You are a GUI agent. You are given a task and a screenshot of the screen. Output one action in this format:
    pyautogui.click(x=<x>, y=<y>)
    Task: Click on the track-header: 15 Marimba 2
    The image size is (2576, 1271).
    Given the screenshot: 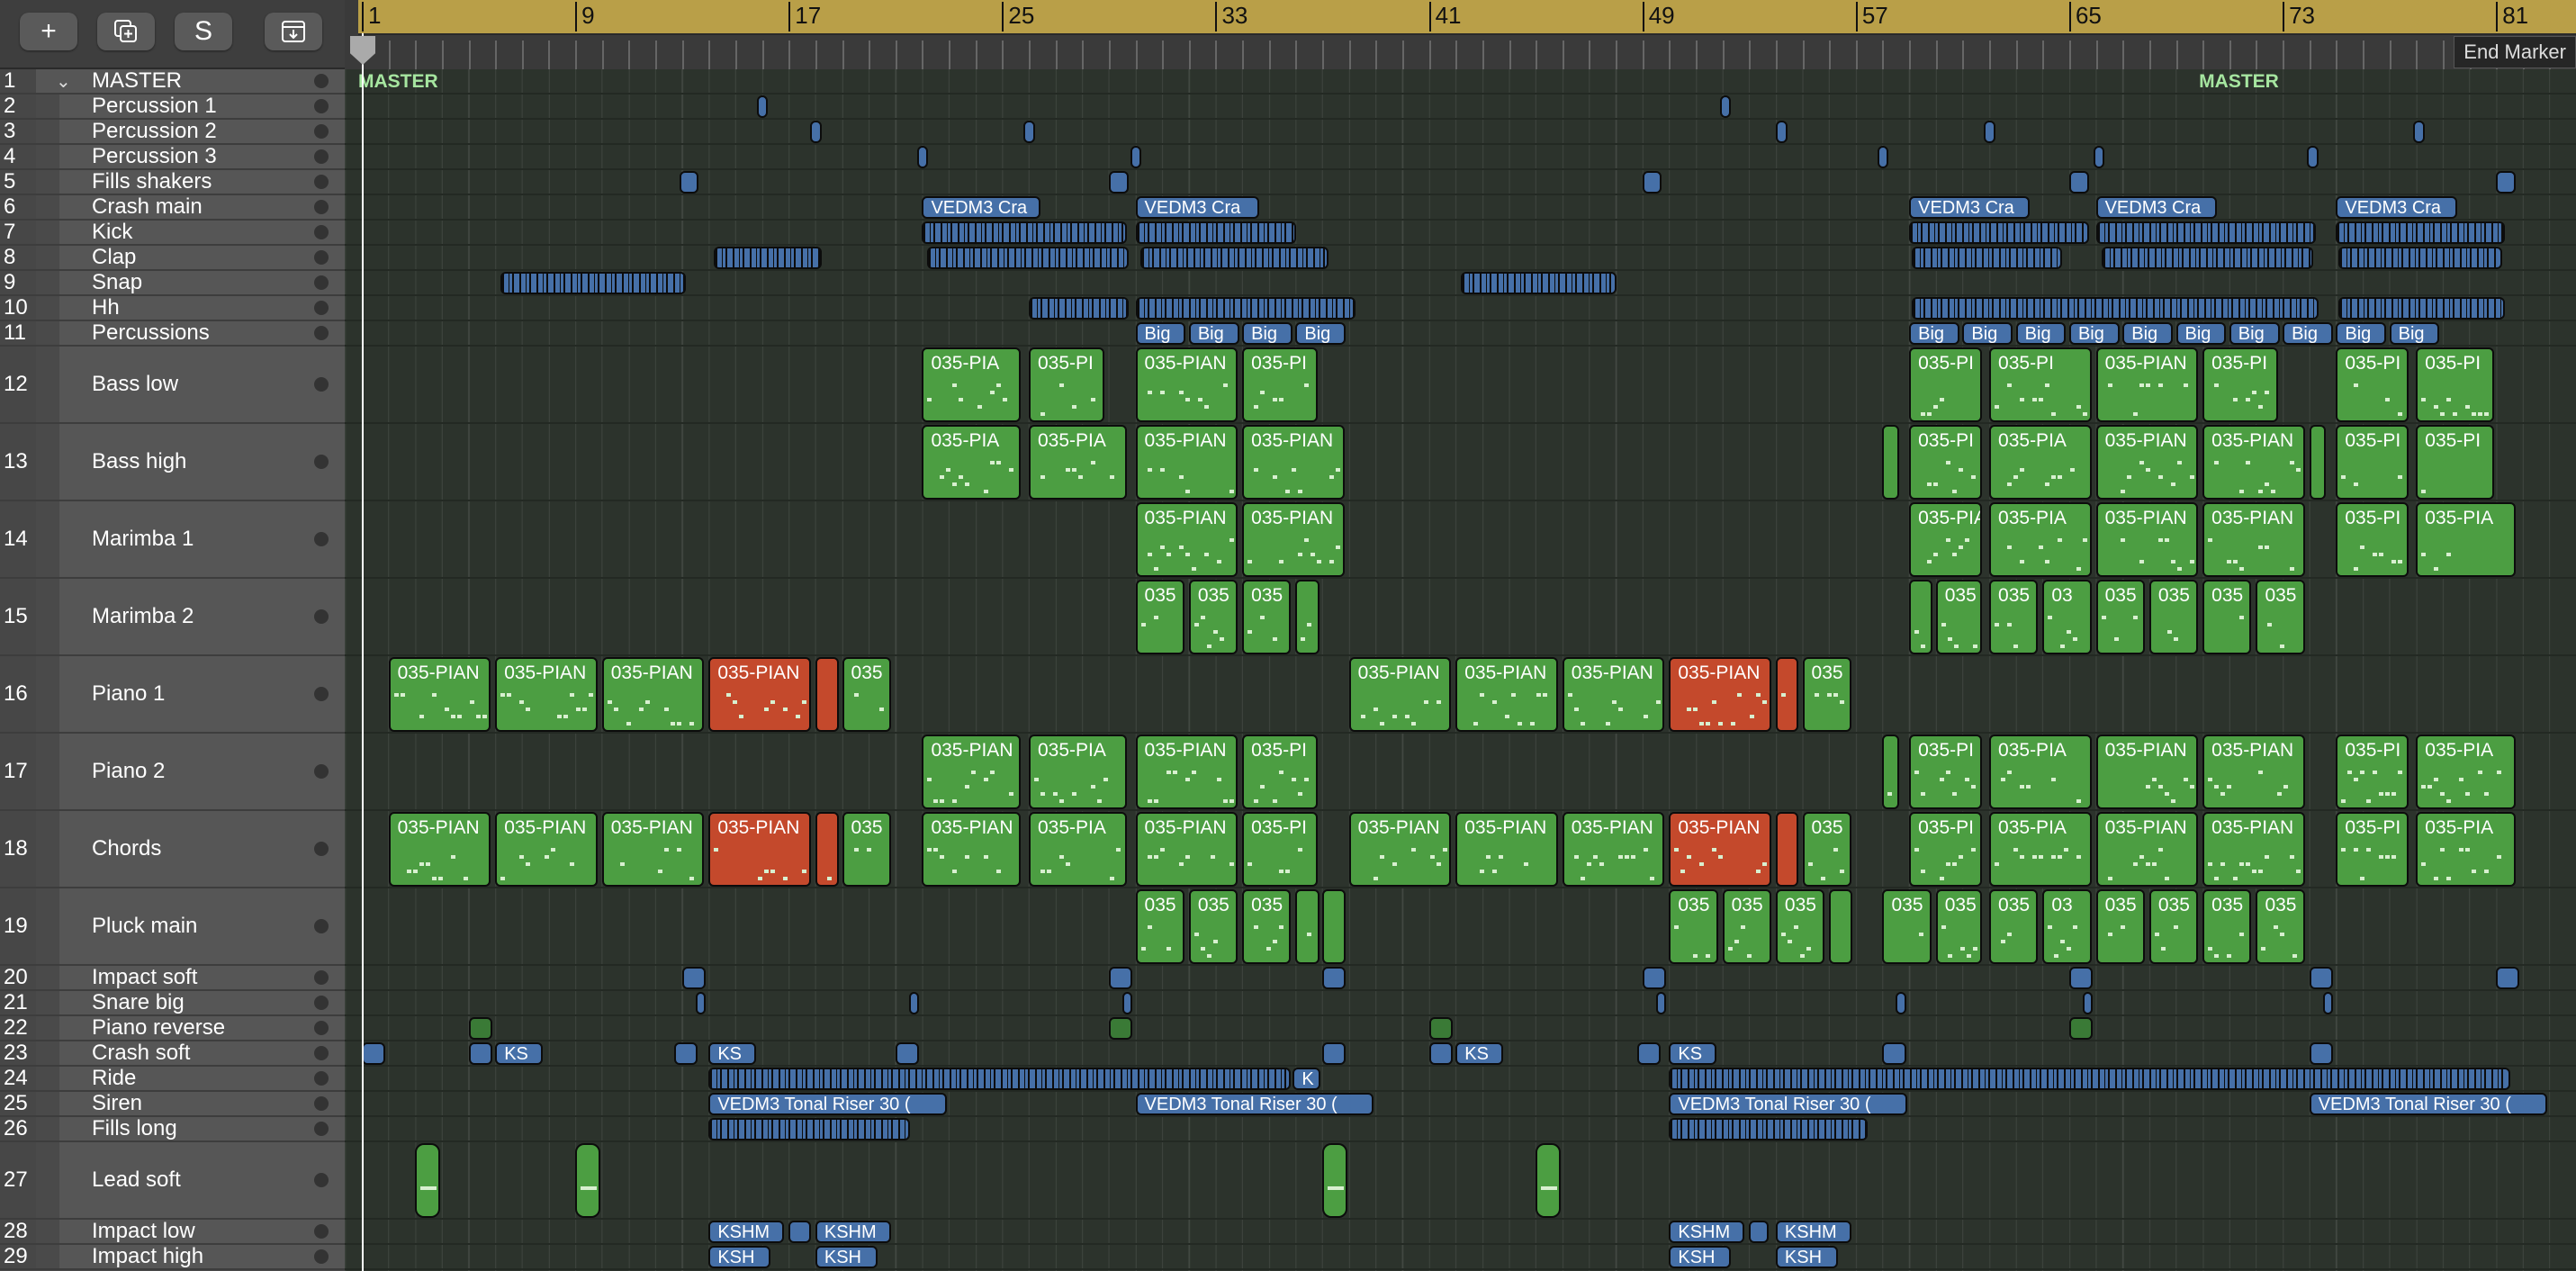 What is the action you would take?
    pyautogui.click(x=172, y=617)
    